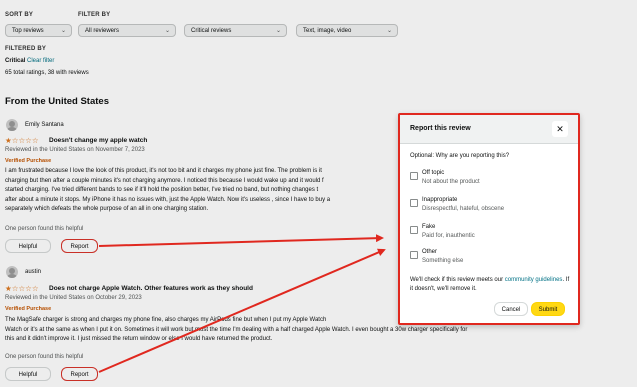 This screenshot has width=637, height=387. I want to click on option-desc: Something else, so click(443, 261).